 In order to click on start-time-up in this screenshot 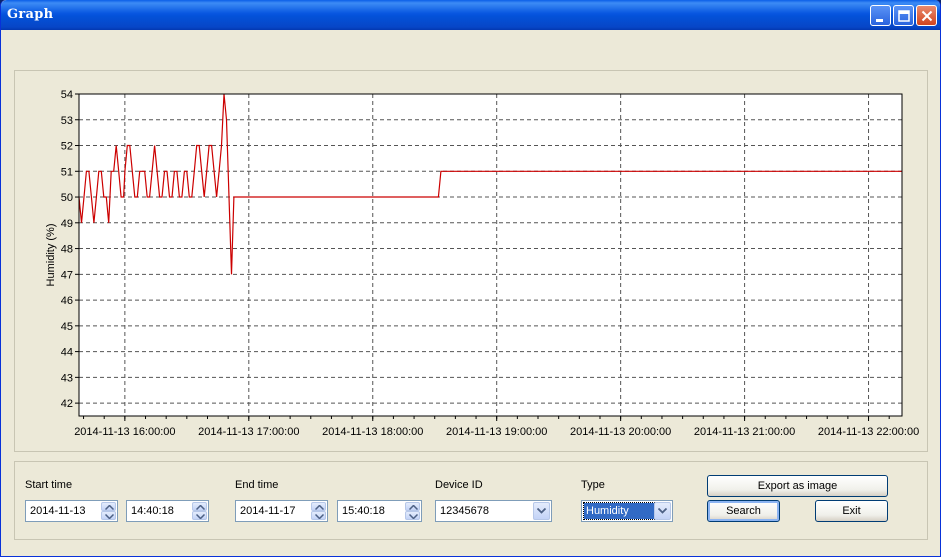, I will do `click(199, 506)`.